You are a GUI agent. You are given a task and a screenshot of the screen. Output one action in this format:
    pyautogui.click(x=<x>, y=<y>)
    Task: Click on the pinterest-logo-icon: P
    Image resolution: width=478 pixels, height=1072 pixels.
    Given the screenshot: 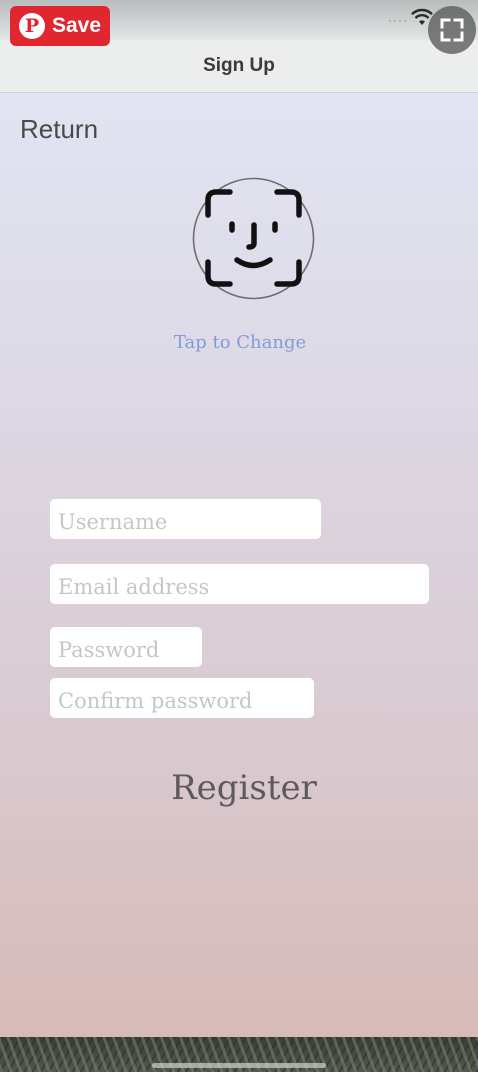 What is the action you would take?
    pyautogui.click(x=32, y=26)
    